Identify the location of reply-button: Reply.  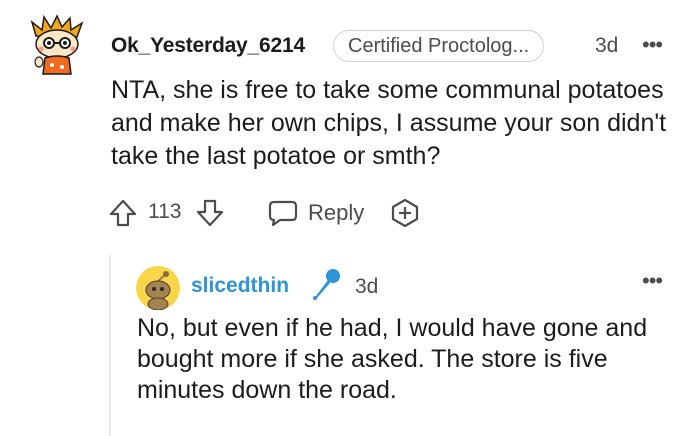
(318, 213).